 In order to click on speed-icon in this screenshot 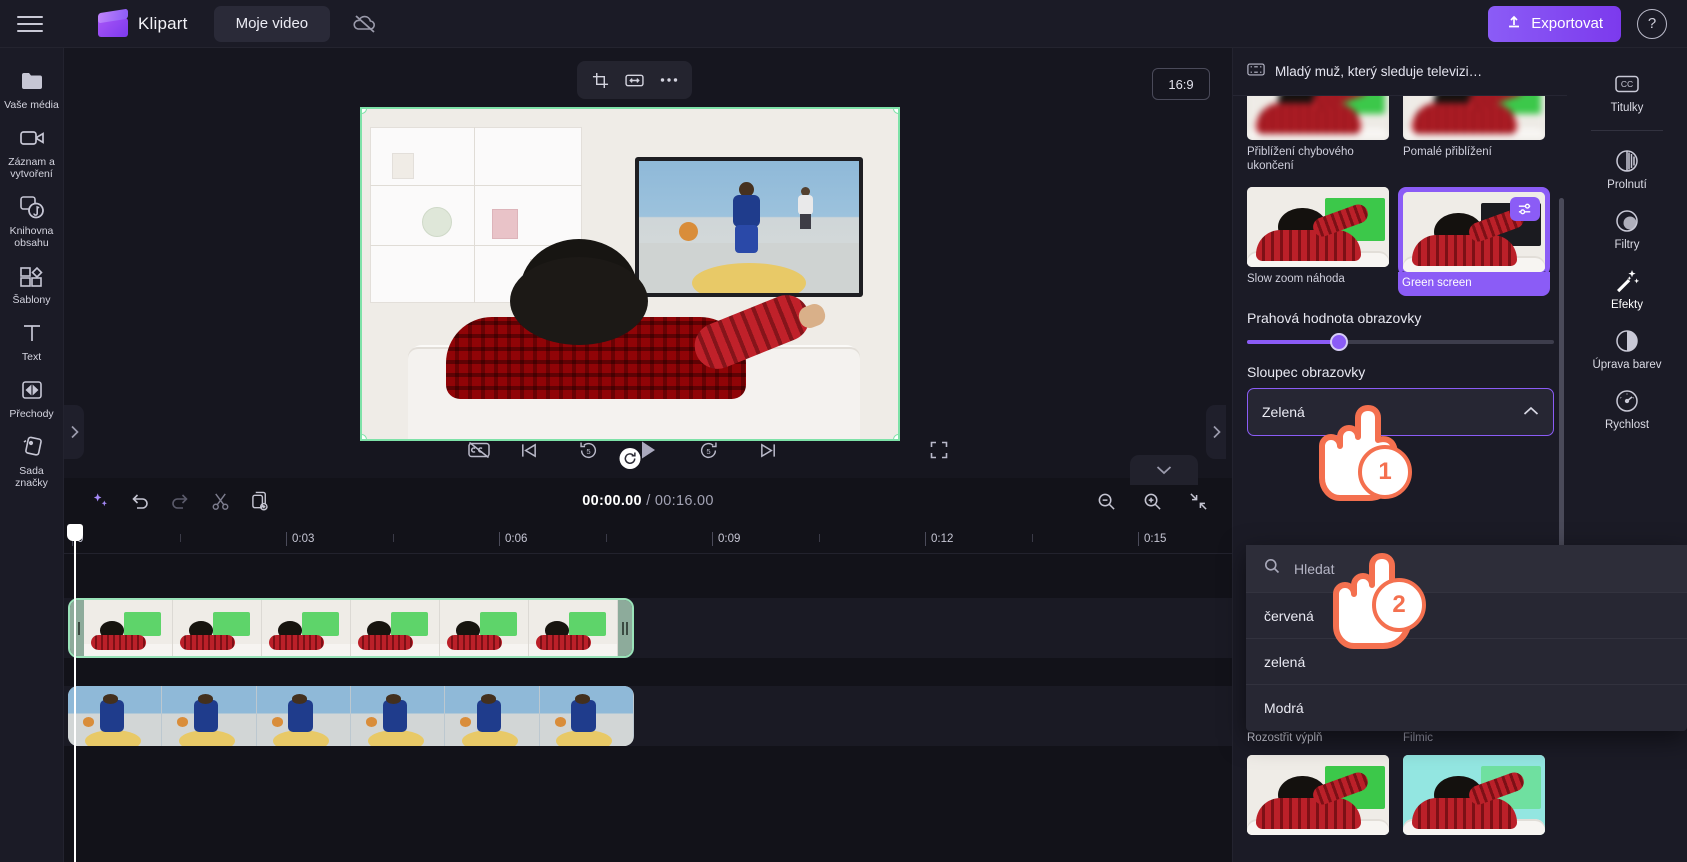, I will do `click(1627, 401)`.